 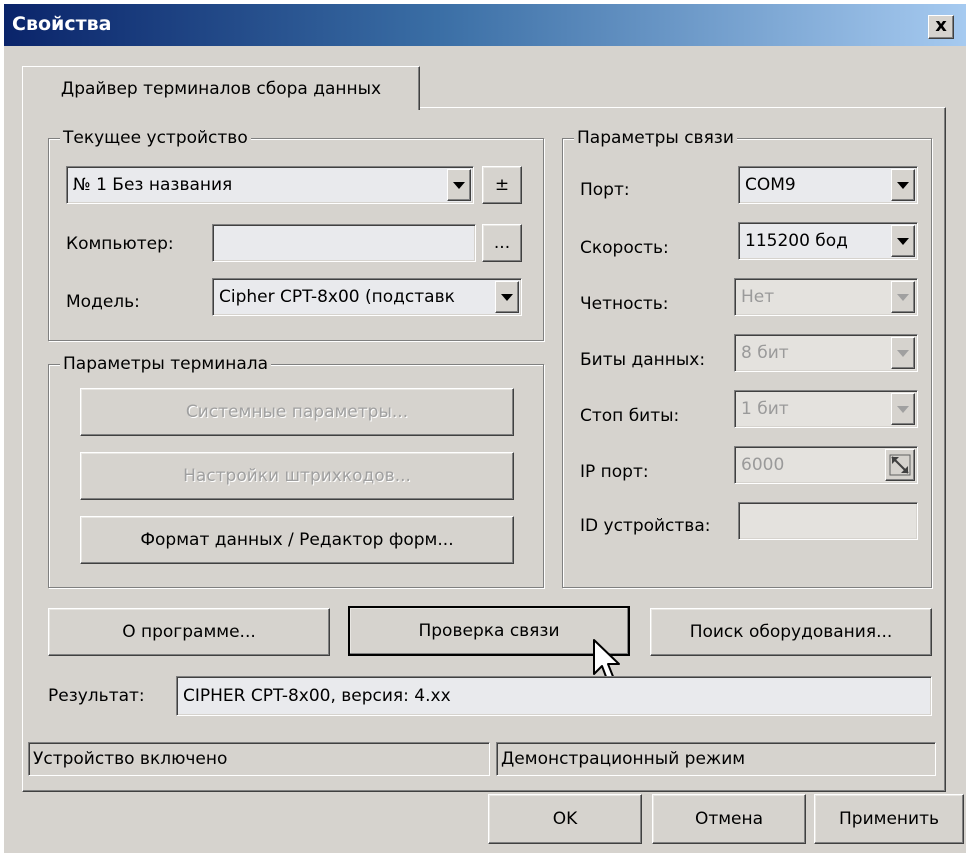 I want to click on computer-label: Компьютер:, so click(x=120, y=244).